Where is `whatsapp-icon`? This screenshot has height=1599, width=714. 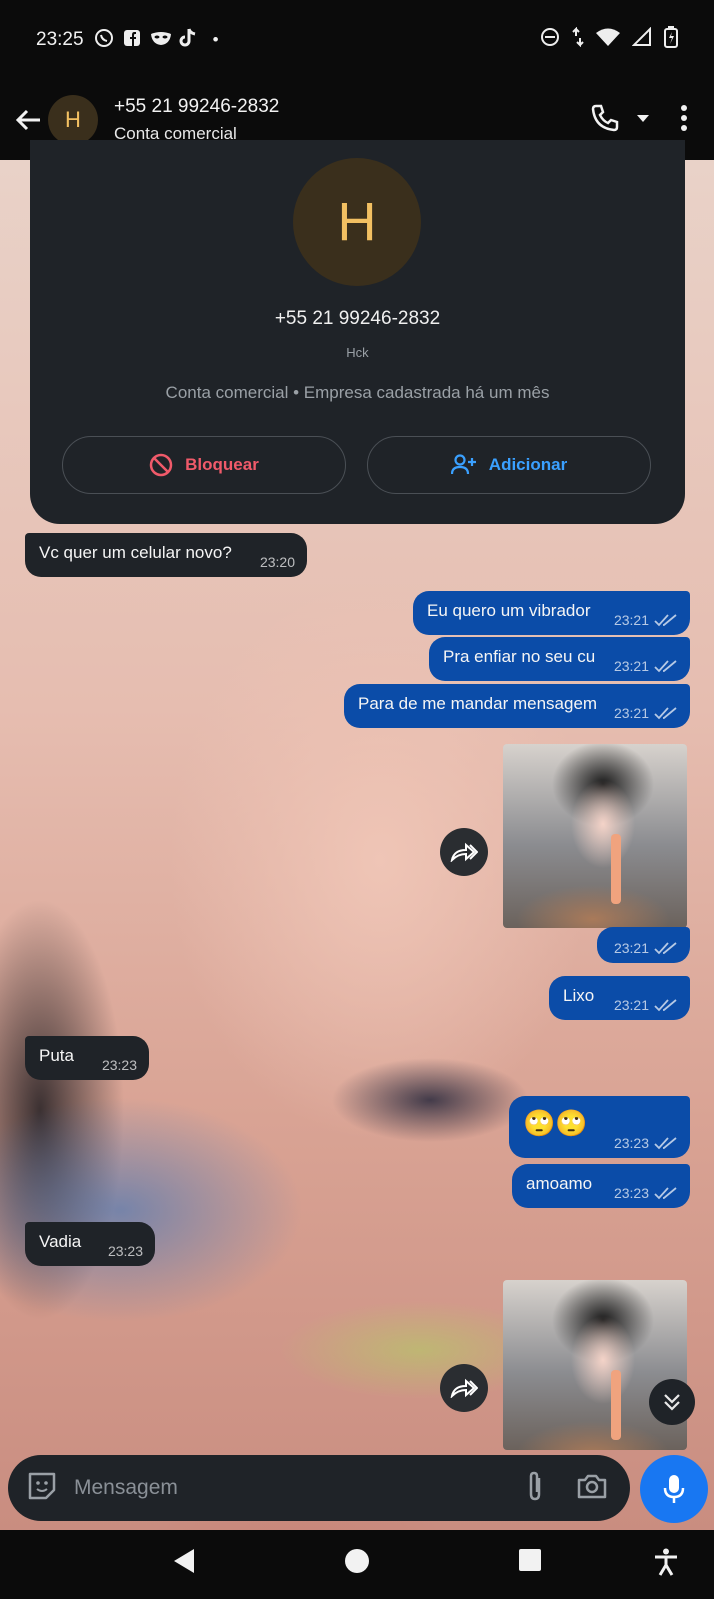 whatsapp-icon is located at coordinates (104, 40).